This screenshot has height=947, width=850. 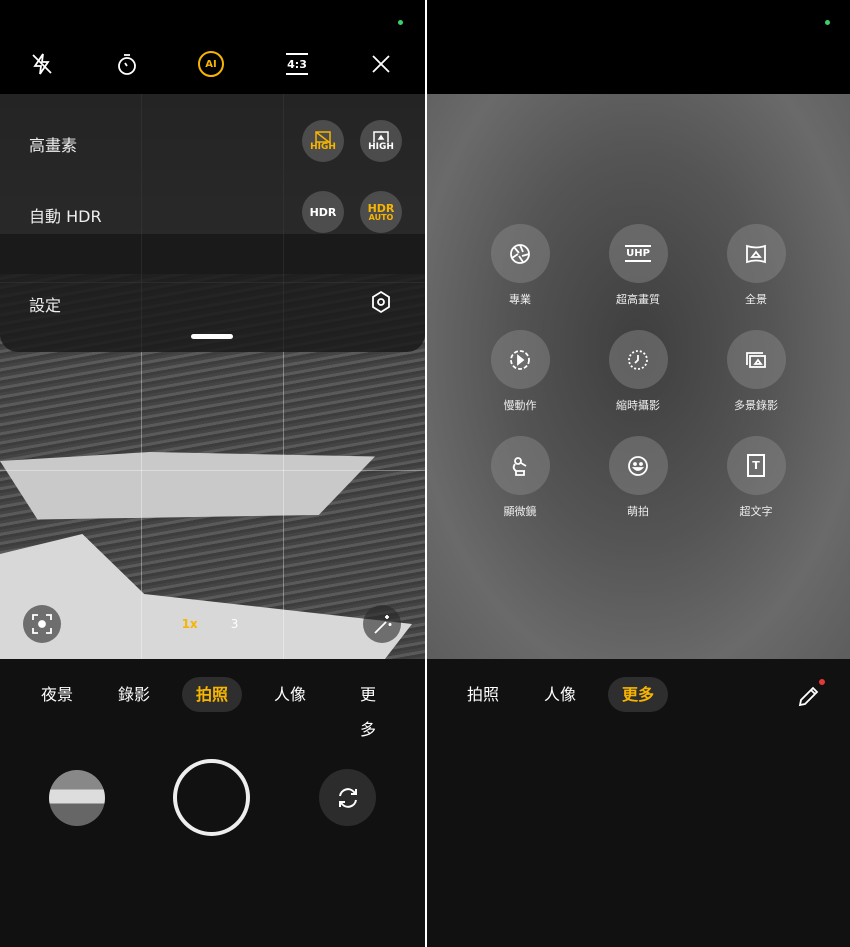 I want to click on mode-slow-motion: 慢動作, so click(x=520, y=371).